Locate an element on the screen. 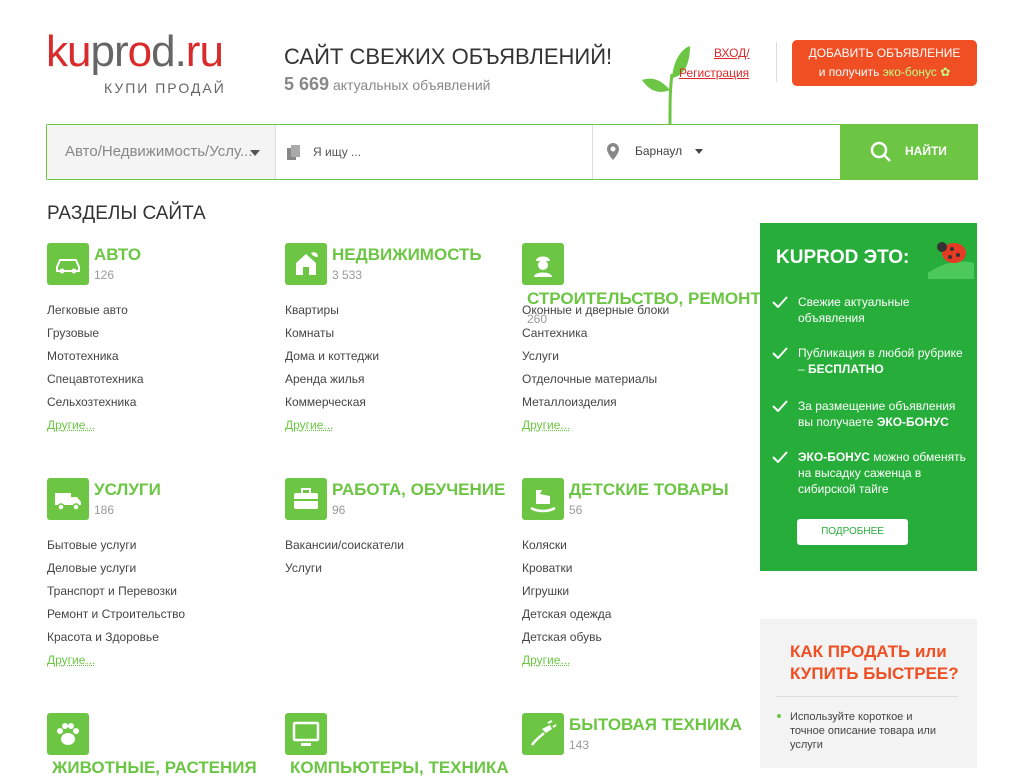 The image size is (1024, 778). category-link: Спецавтотехника is located at coordinates (95, 383).